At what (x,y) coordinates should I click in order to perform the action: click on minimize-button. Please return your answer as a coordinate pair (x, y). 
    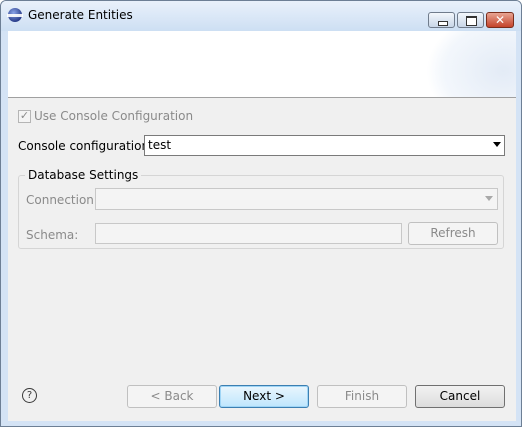
    Looking at the image, I should click on (441, 20).